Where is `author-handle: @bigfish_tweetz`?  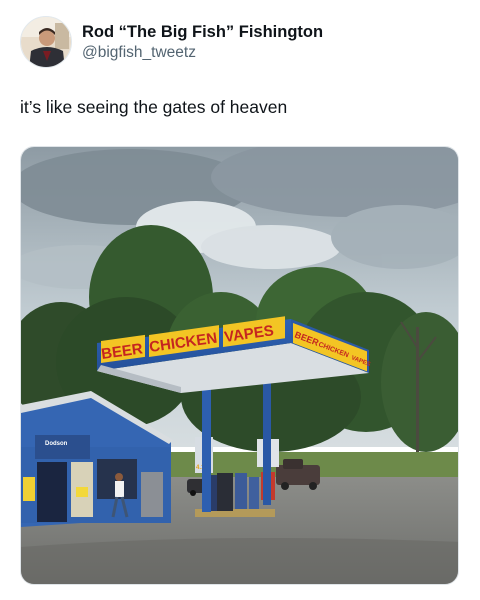
author-handle: @bigfish_tweetz is located at coordinates (202, 53).